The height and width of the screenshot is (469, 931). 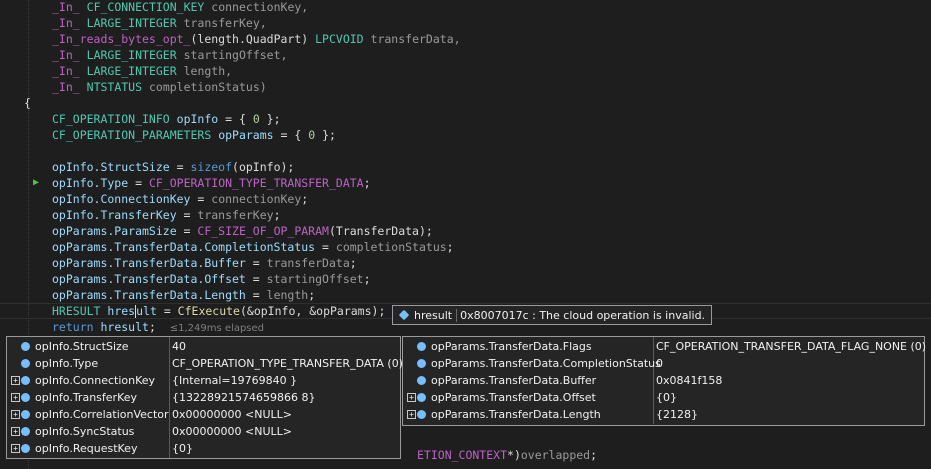 I want to click on hresult-variable: hresult, so click(x=132, y=311).